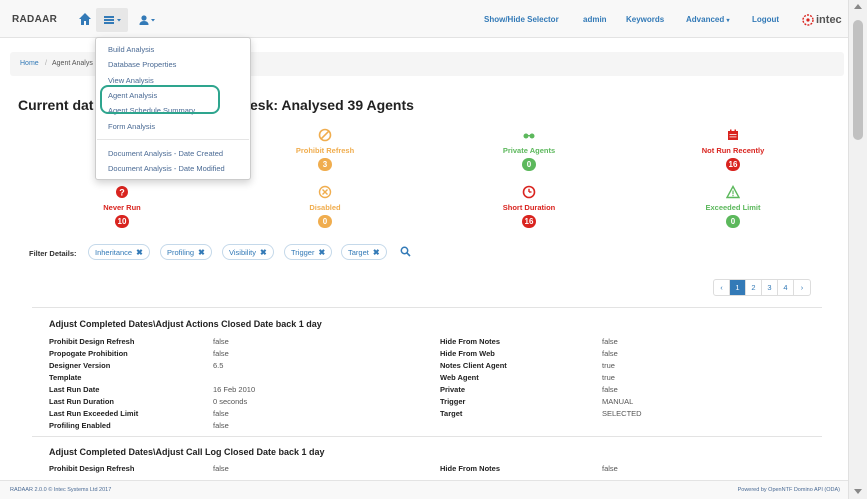 Image resolution: width=867 pixels, height=499 pixels. What do you see at coordinates (234, 389) in the screenshot?
I see `field-value: 16 Feb 2010` at bounding box center [234, 389].